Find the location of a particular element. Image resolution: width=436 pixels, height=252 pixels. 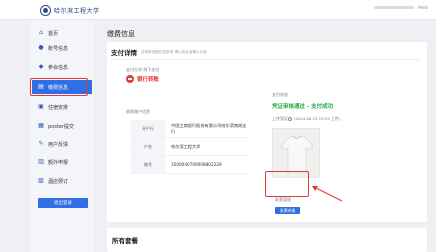

upload-time: (2024-08-15 13:53 上传) is located at coordinates (314, 119).